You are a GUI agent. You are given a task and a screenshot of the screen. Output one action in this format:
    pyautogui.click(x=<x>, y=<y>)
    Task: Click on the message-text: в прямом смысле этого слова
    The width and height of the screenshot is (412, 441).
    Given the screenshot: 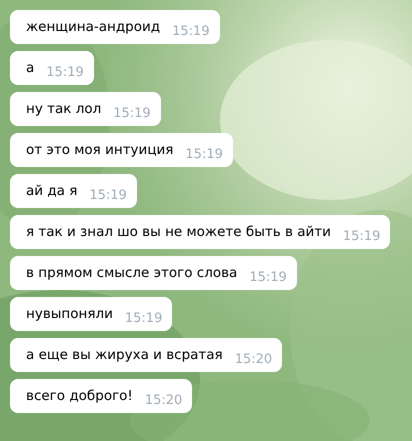 What is the action you would take?
    pyautogui.click(x=132, y=273)
    